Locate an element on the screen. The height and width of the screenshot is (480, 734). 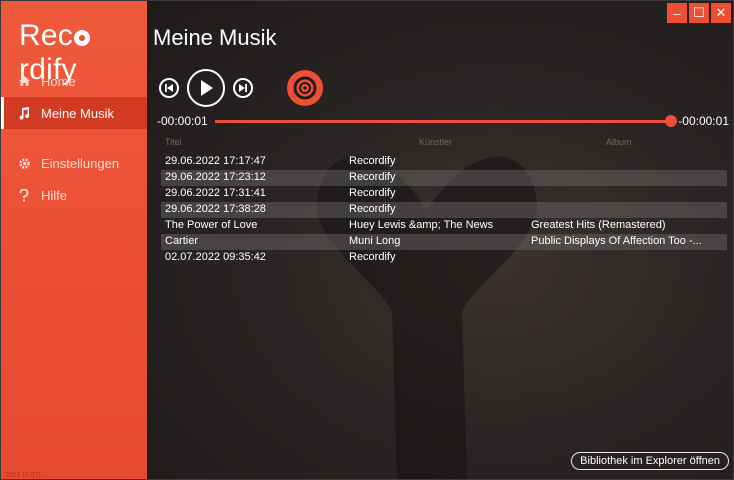
maximize-button: ☐ is located at coordinates (699, 13).